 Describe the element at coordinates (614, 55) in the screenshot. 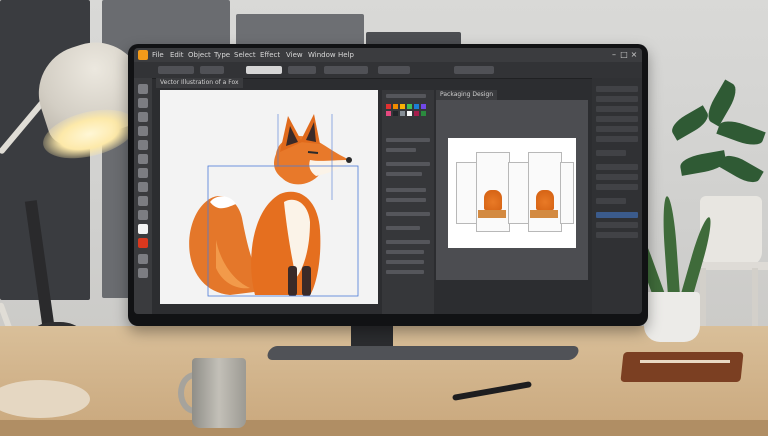

I see `minimize-icon: –` at that location.